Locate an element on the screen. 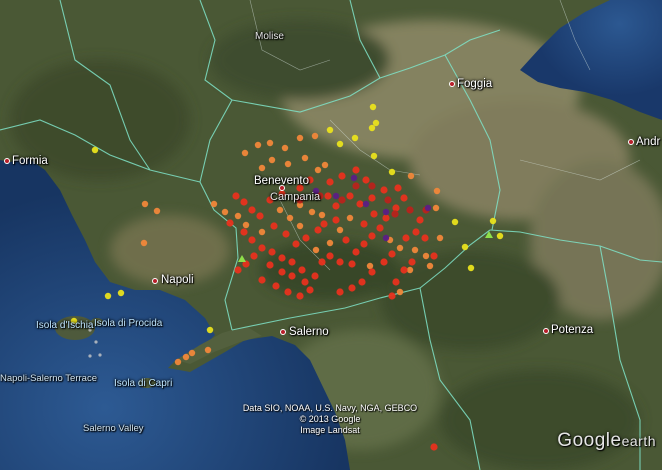  label-salerno: Salerno is located at coordinates (309, 332).